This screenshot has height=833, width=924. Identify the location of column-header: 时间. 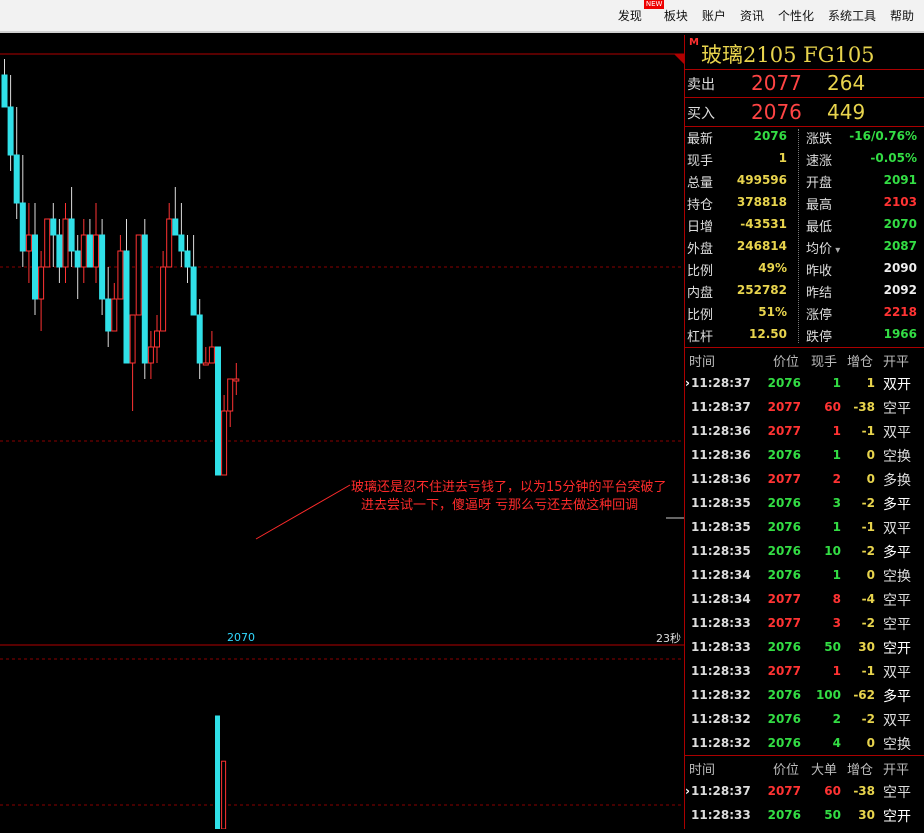
(702, 362).